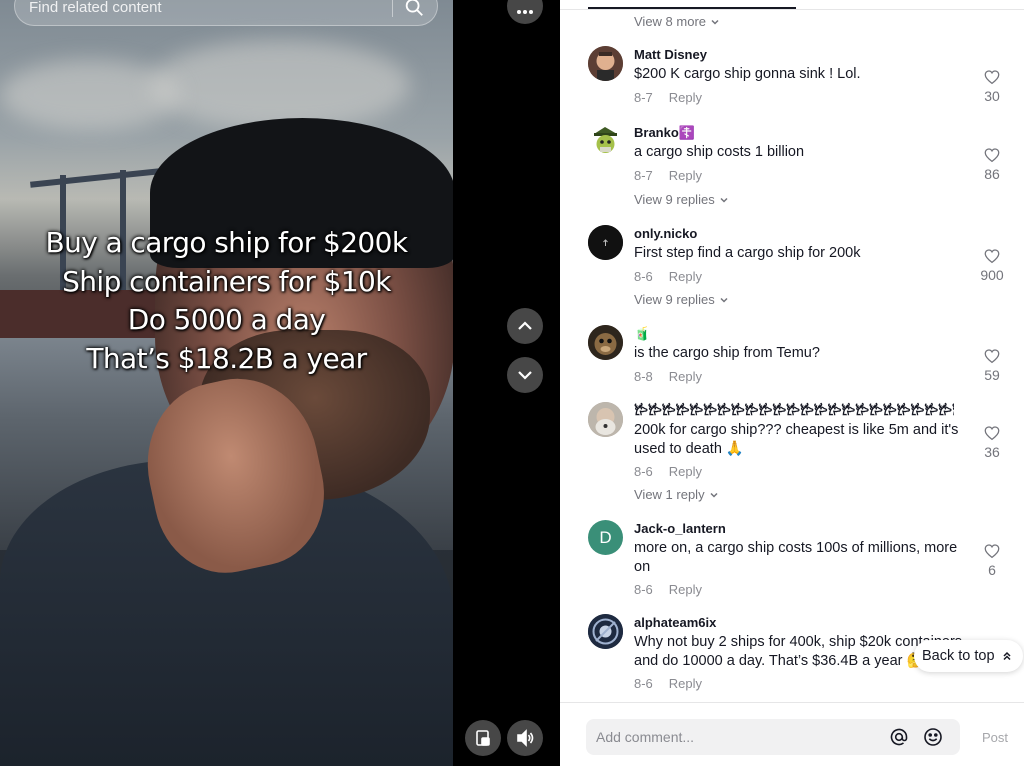 The width and height of the screenshot is (1024, 766). I want to click on like-count: 900, so click(992, 275).